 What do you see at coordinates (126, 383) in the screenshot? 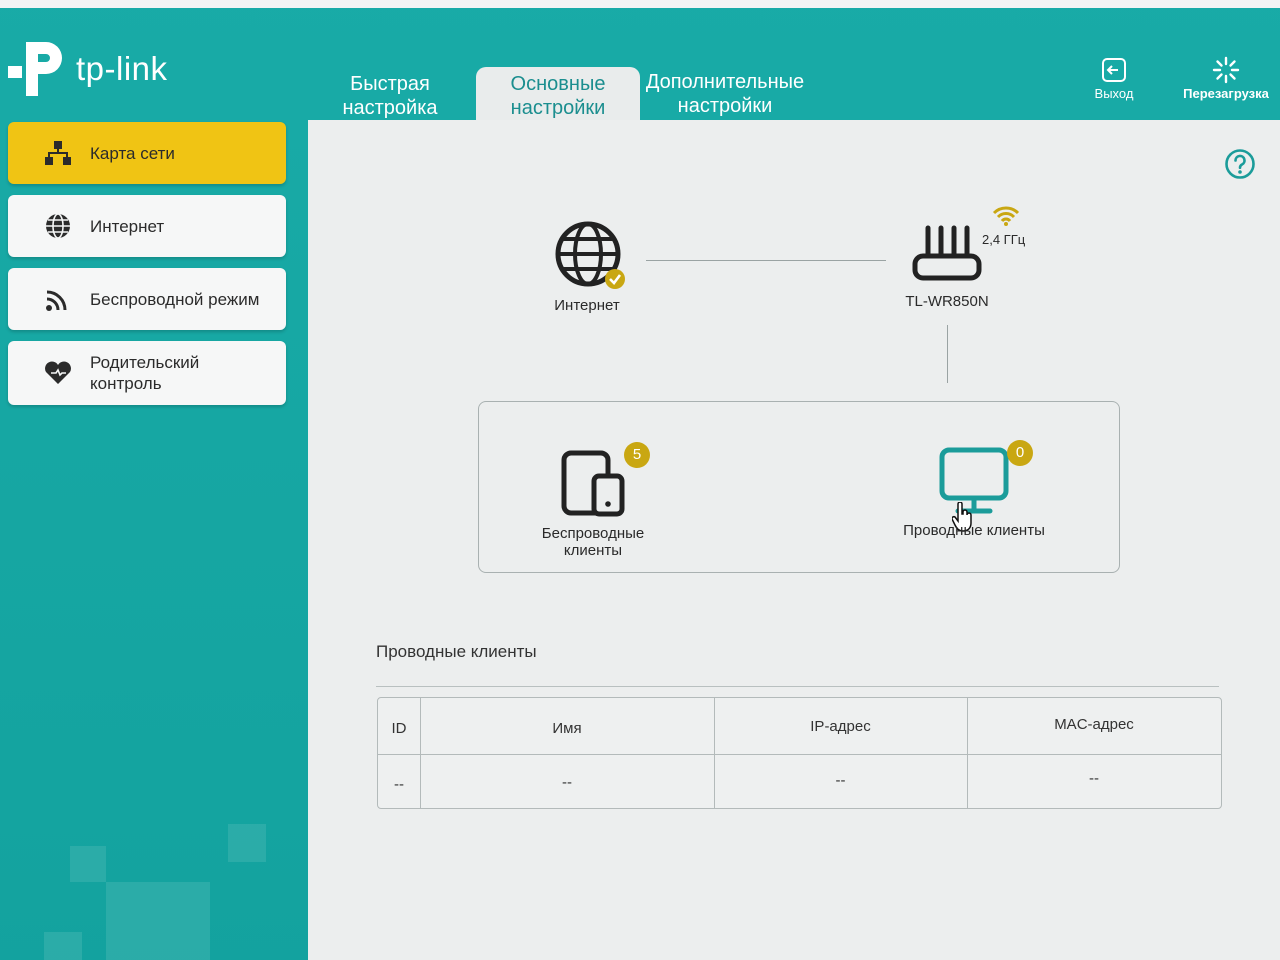
I see `label-line: контроль` at bounding box center [126, 383].